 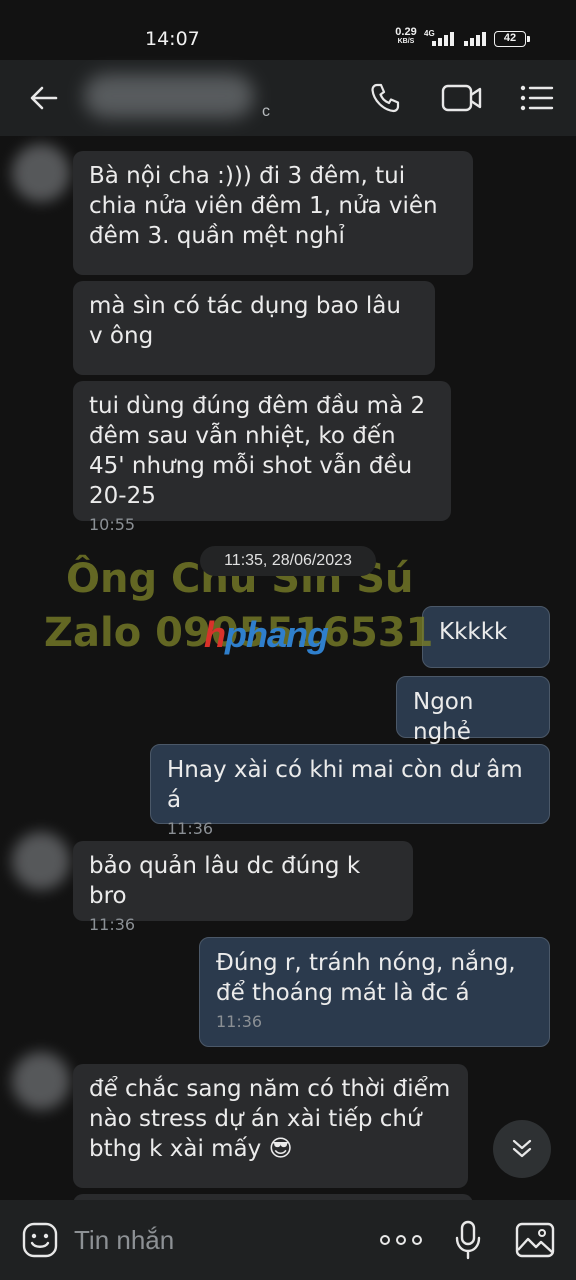 What do you see at coordinates (288, 30) in the screenshot?
I see `status-bar: 14:07 0.29 KB/S 4G 42` at bounding box center [288, 30].